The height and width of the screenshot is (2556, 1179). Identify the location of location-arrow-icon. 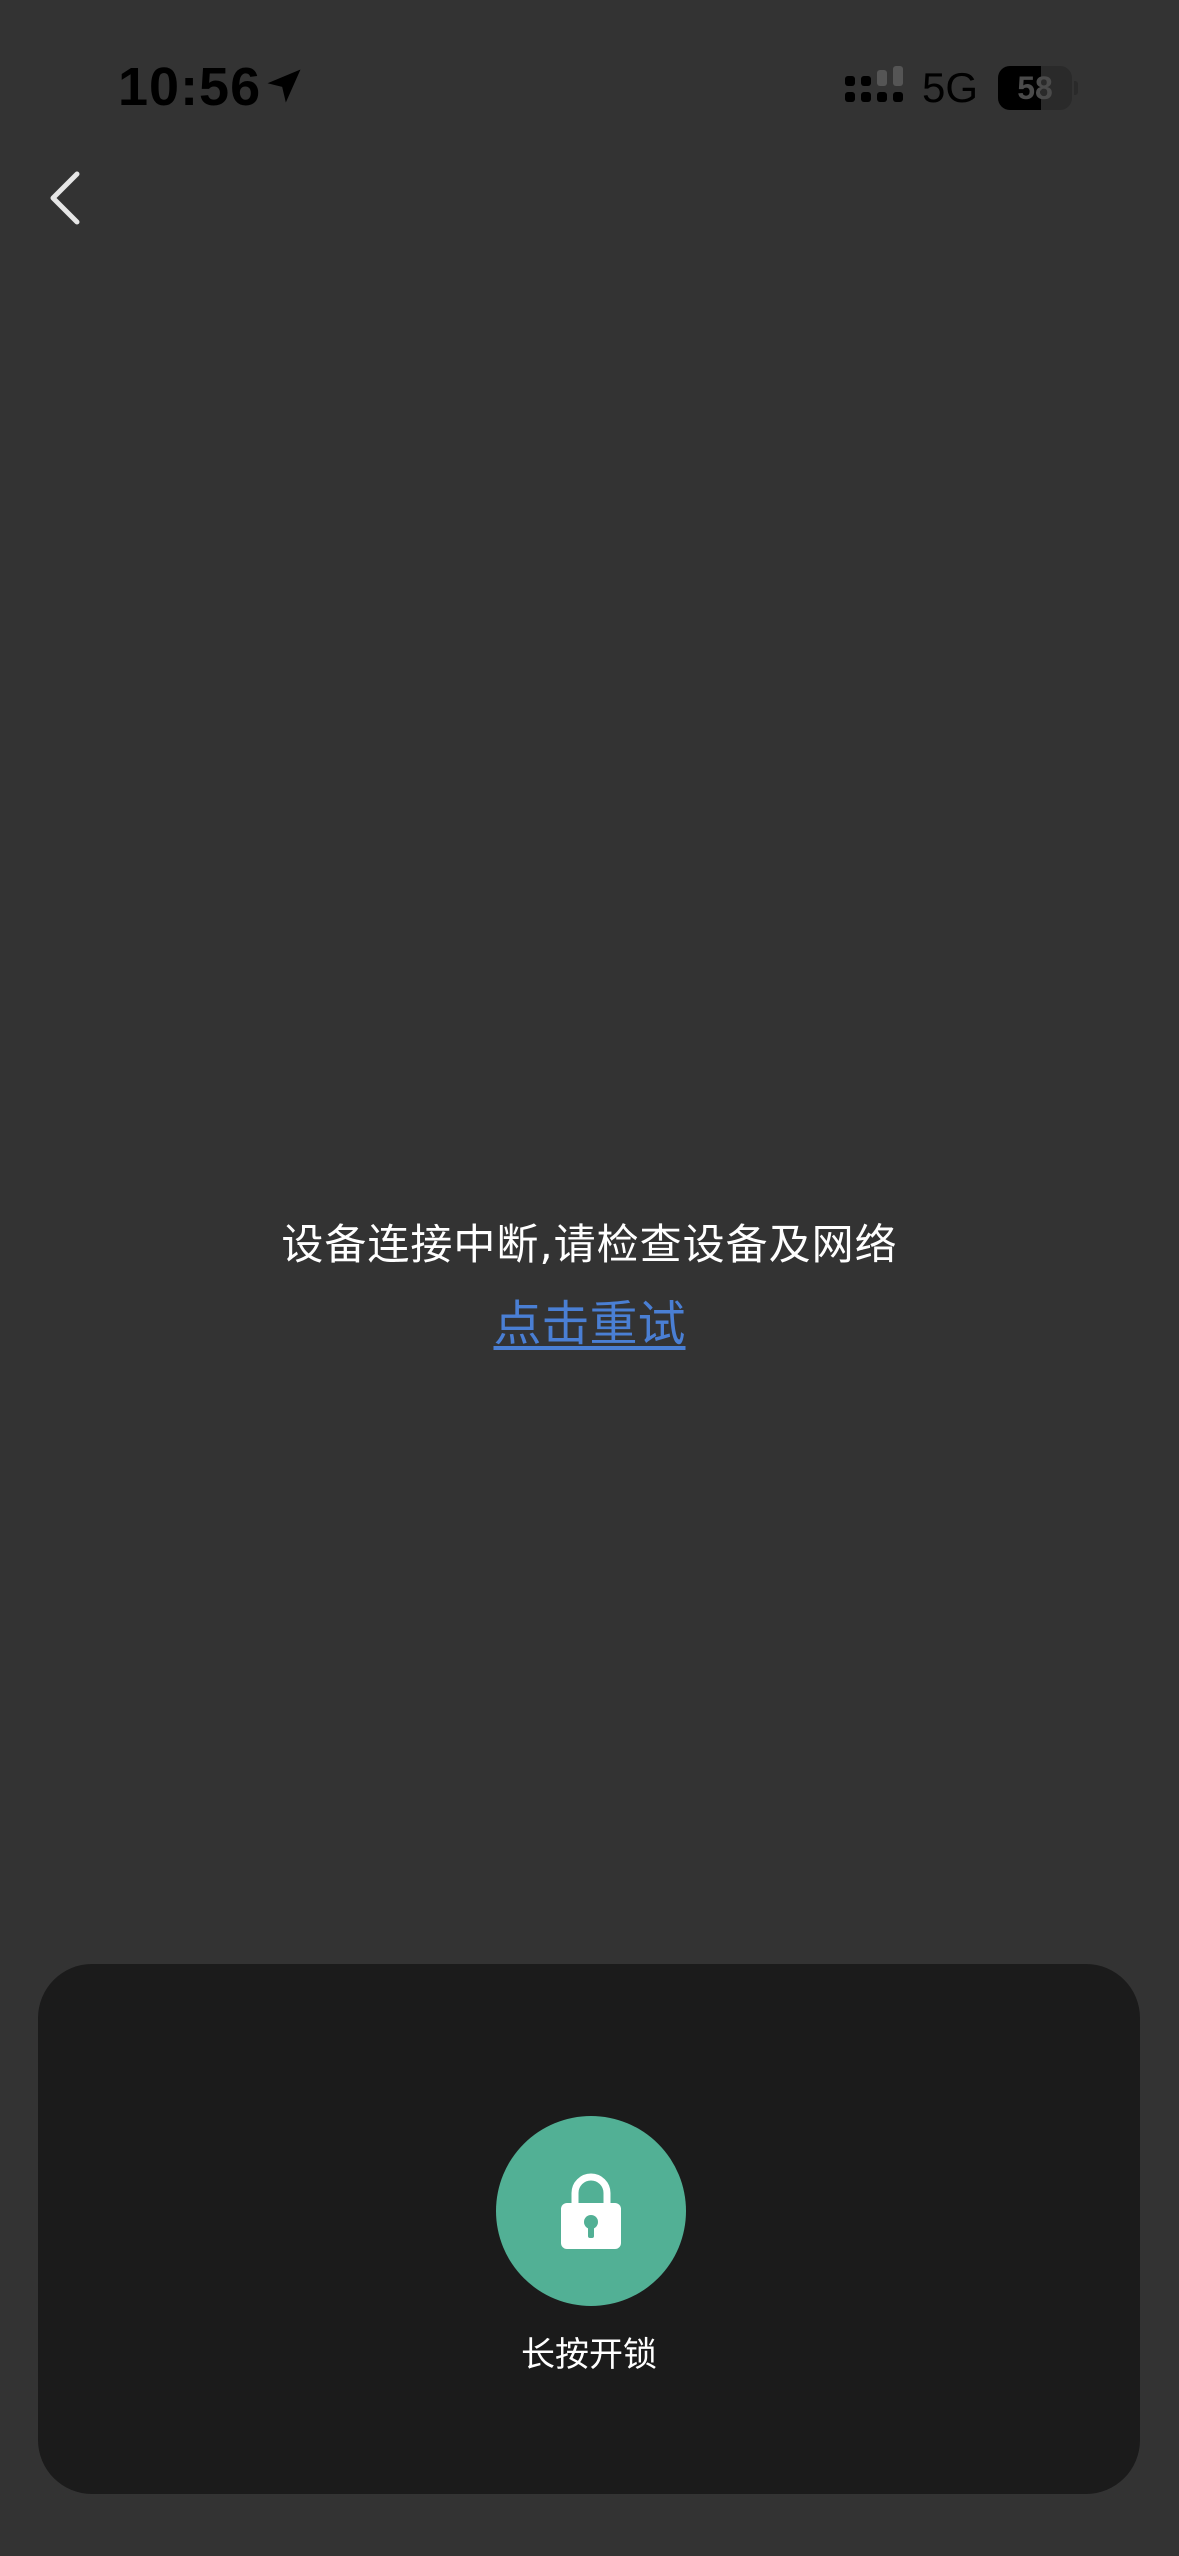
(284, 86).